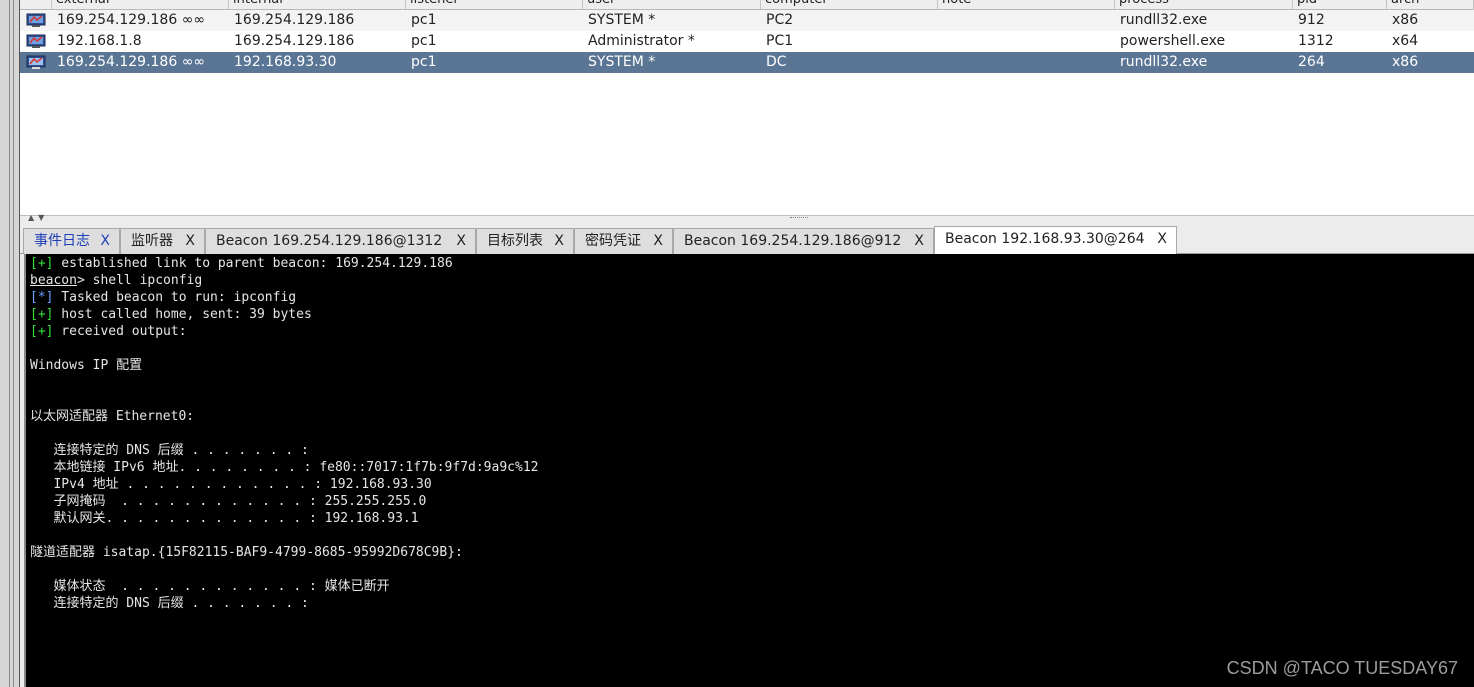  Describe the element at coordinates (849, 4) in the screenshot. I see `header-computer: computer` at that location.